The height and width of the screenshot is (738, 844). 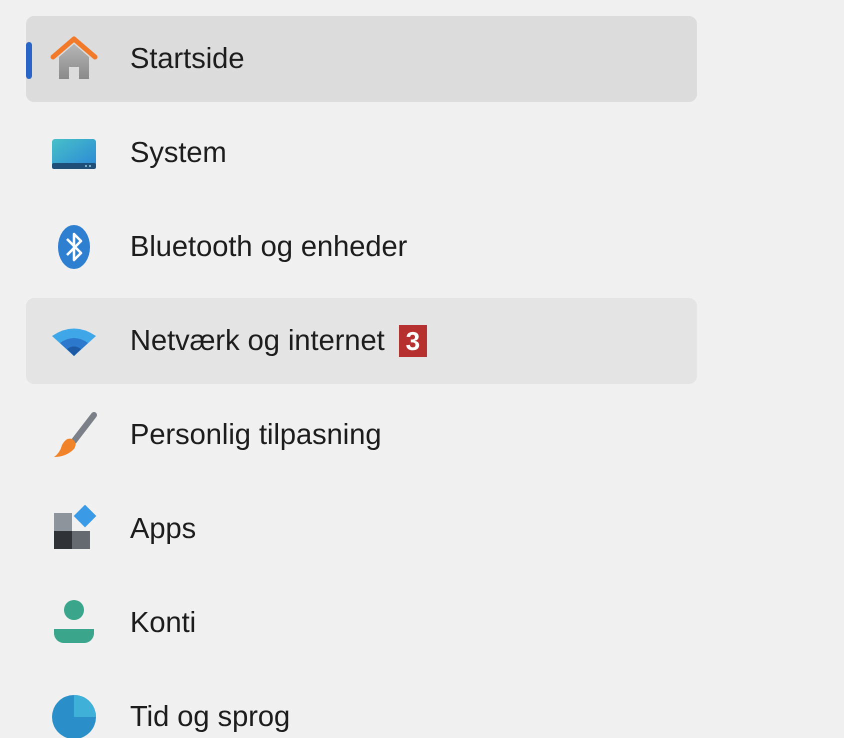 What do you see at coordinates (210, 717) in the screenshot?
I see `sidebar-item-label: Tid og sprog` at bounding box center [210, 717].